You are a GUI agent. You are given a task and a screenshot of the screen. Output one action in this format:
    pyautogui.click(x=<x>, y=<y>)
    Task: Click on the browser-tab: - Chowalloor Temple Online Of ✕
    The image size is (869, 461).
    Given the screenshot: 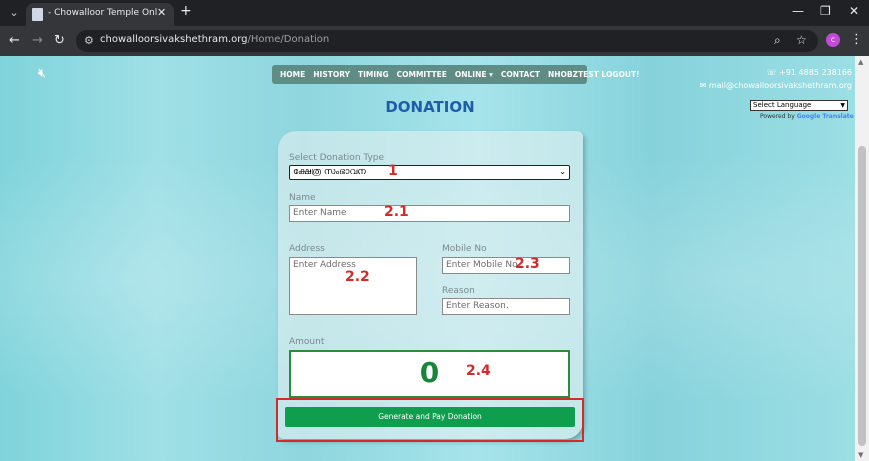 What is the action you would take?
    pyautogui.click(x=100, y=14)
    